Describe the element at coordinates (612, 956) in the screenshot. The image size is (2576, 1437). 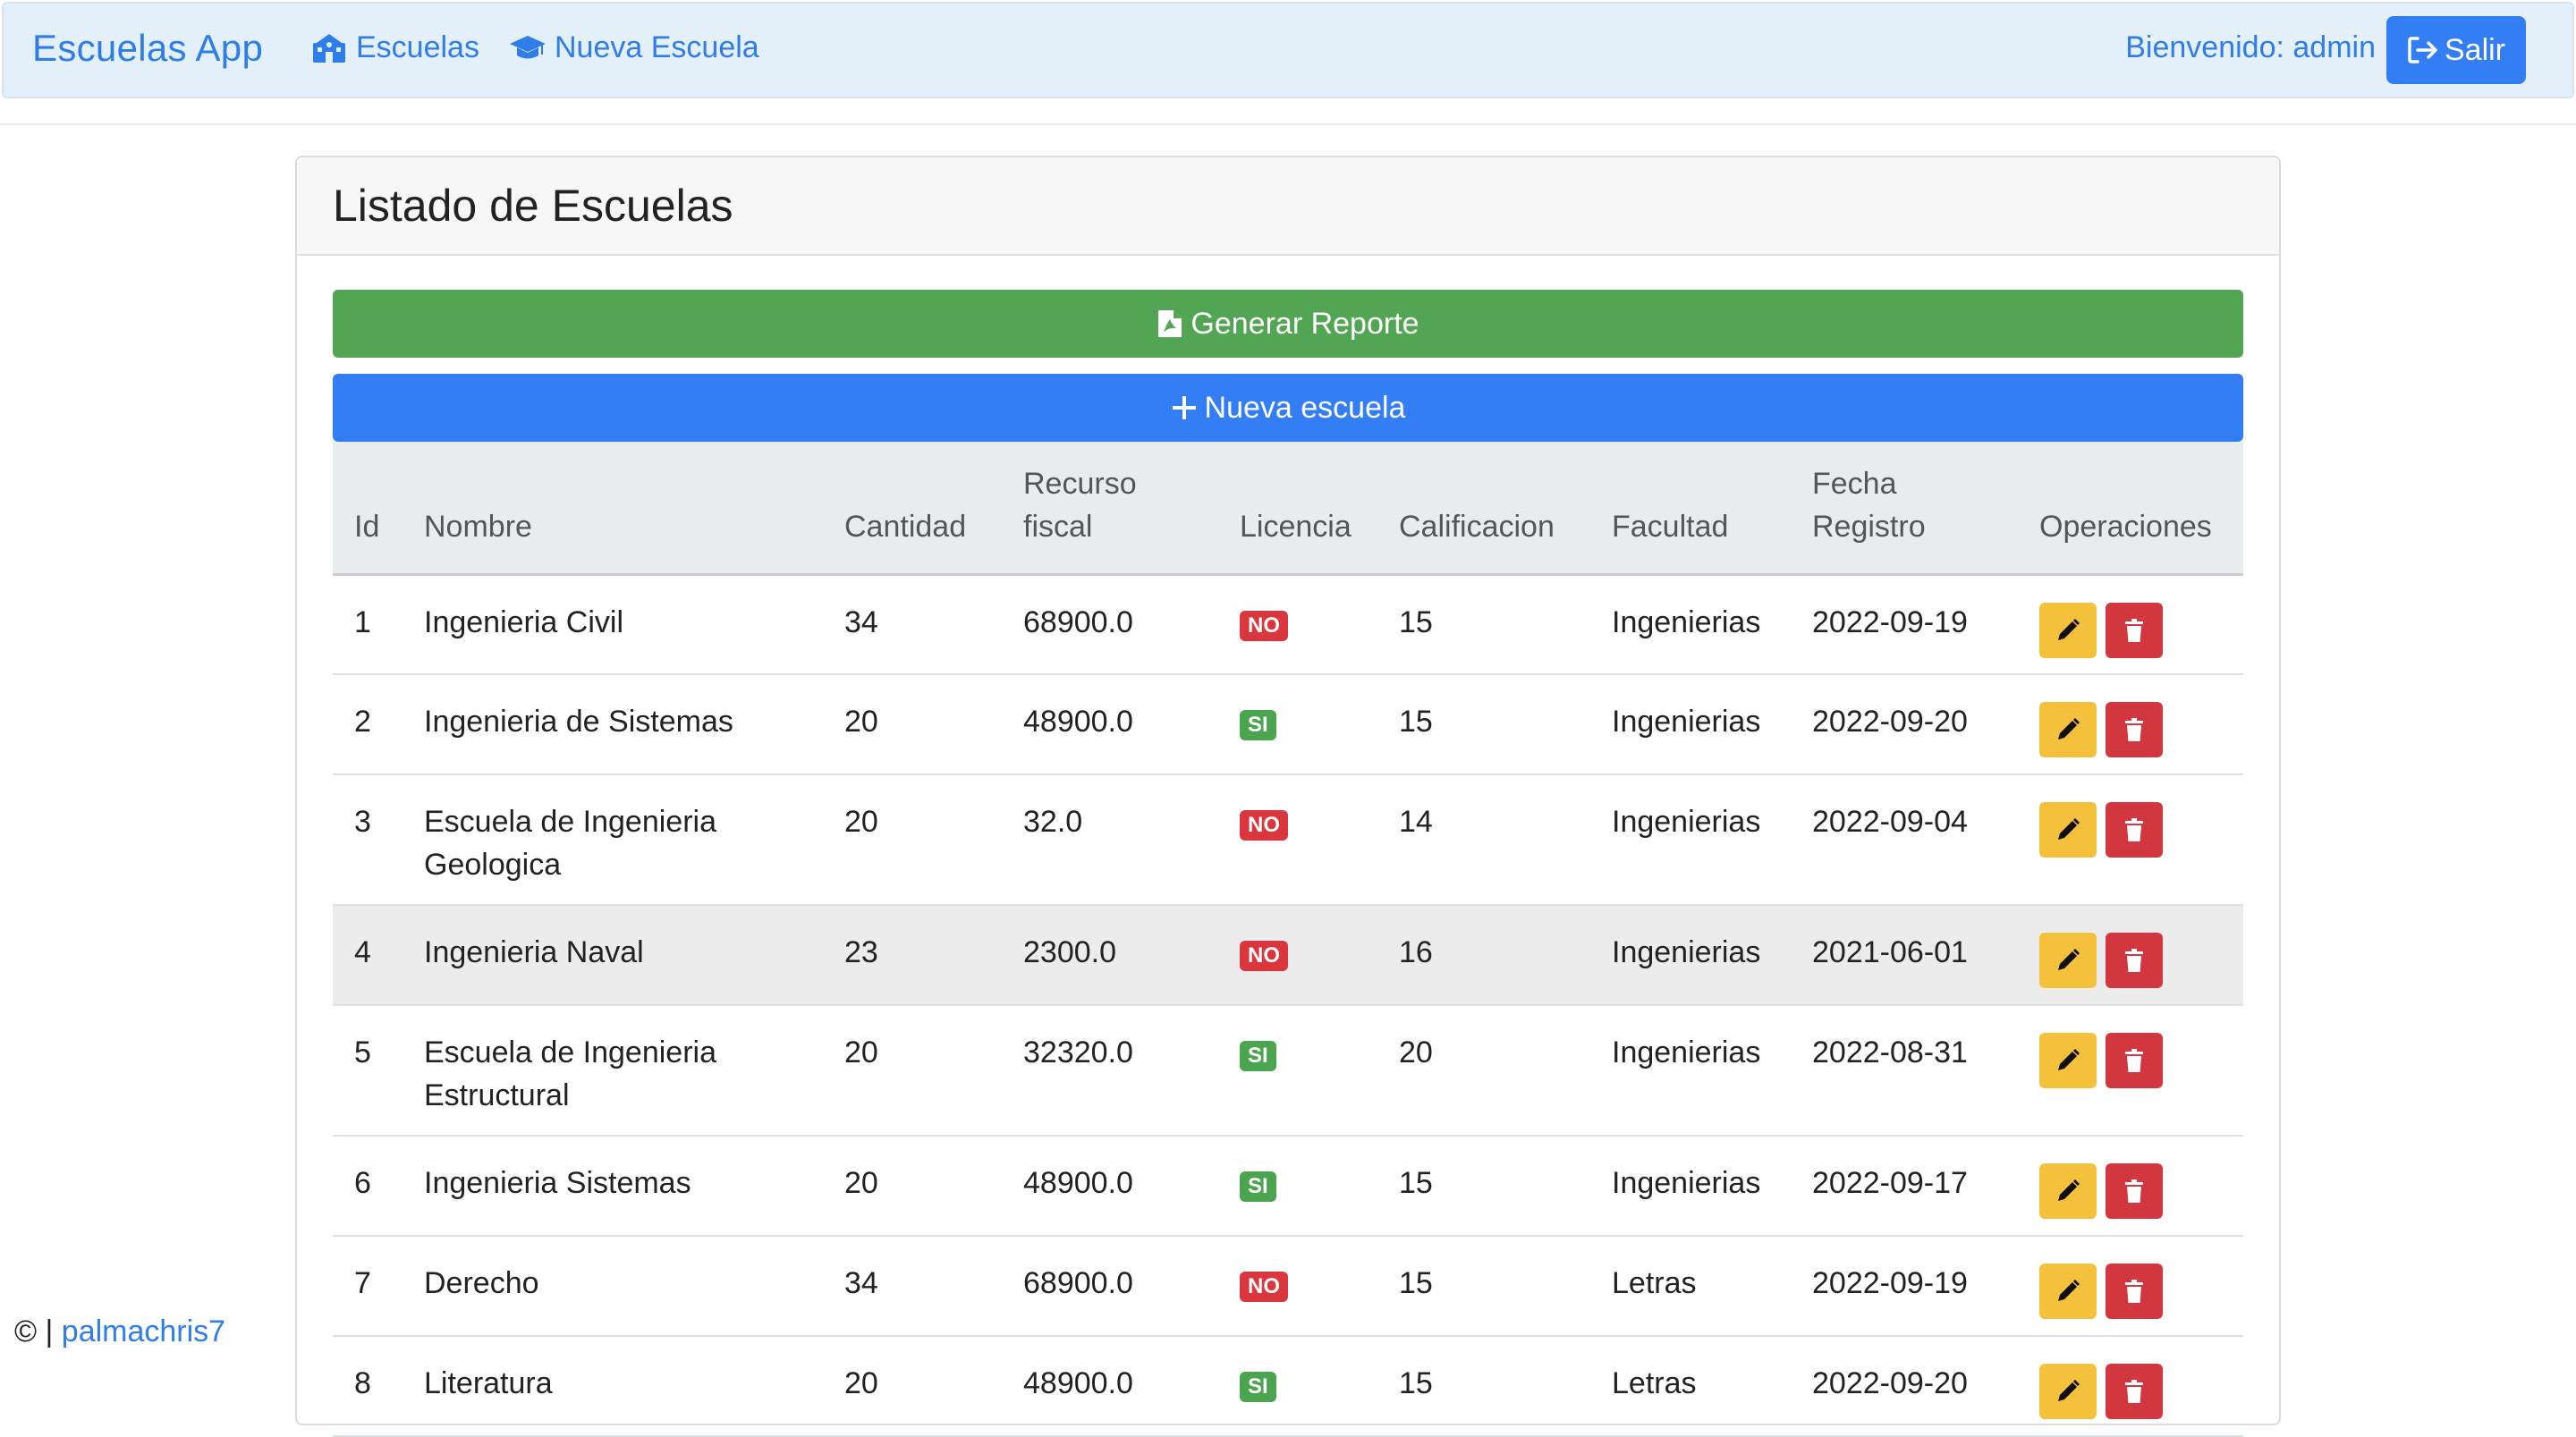
I see `cell-nombre: Ingenieria Naval` at that location.